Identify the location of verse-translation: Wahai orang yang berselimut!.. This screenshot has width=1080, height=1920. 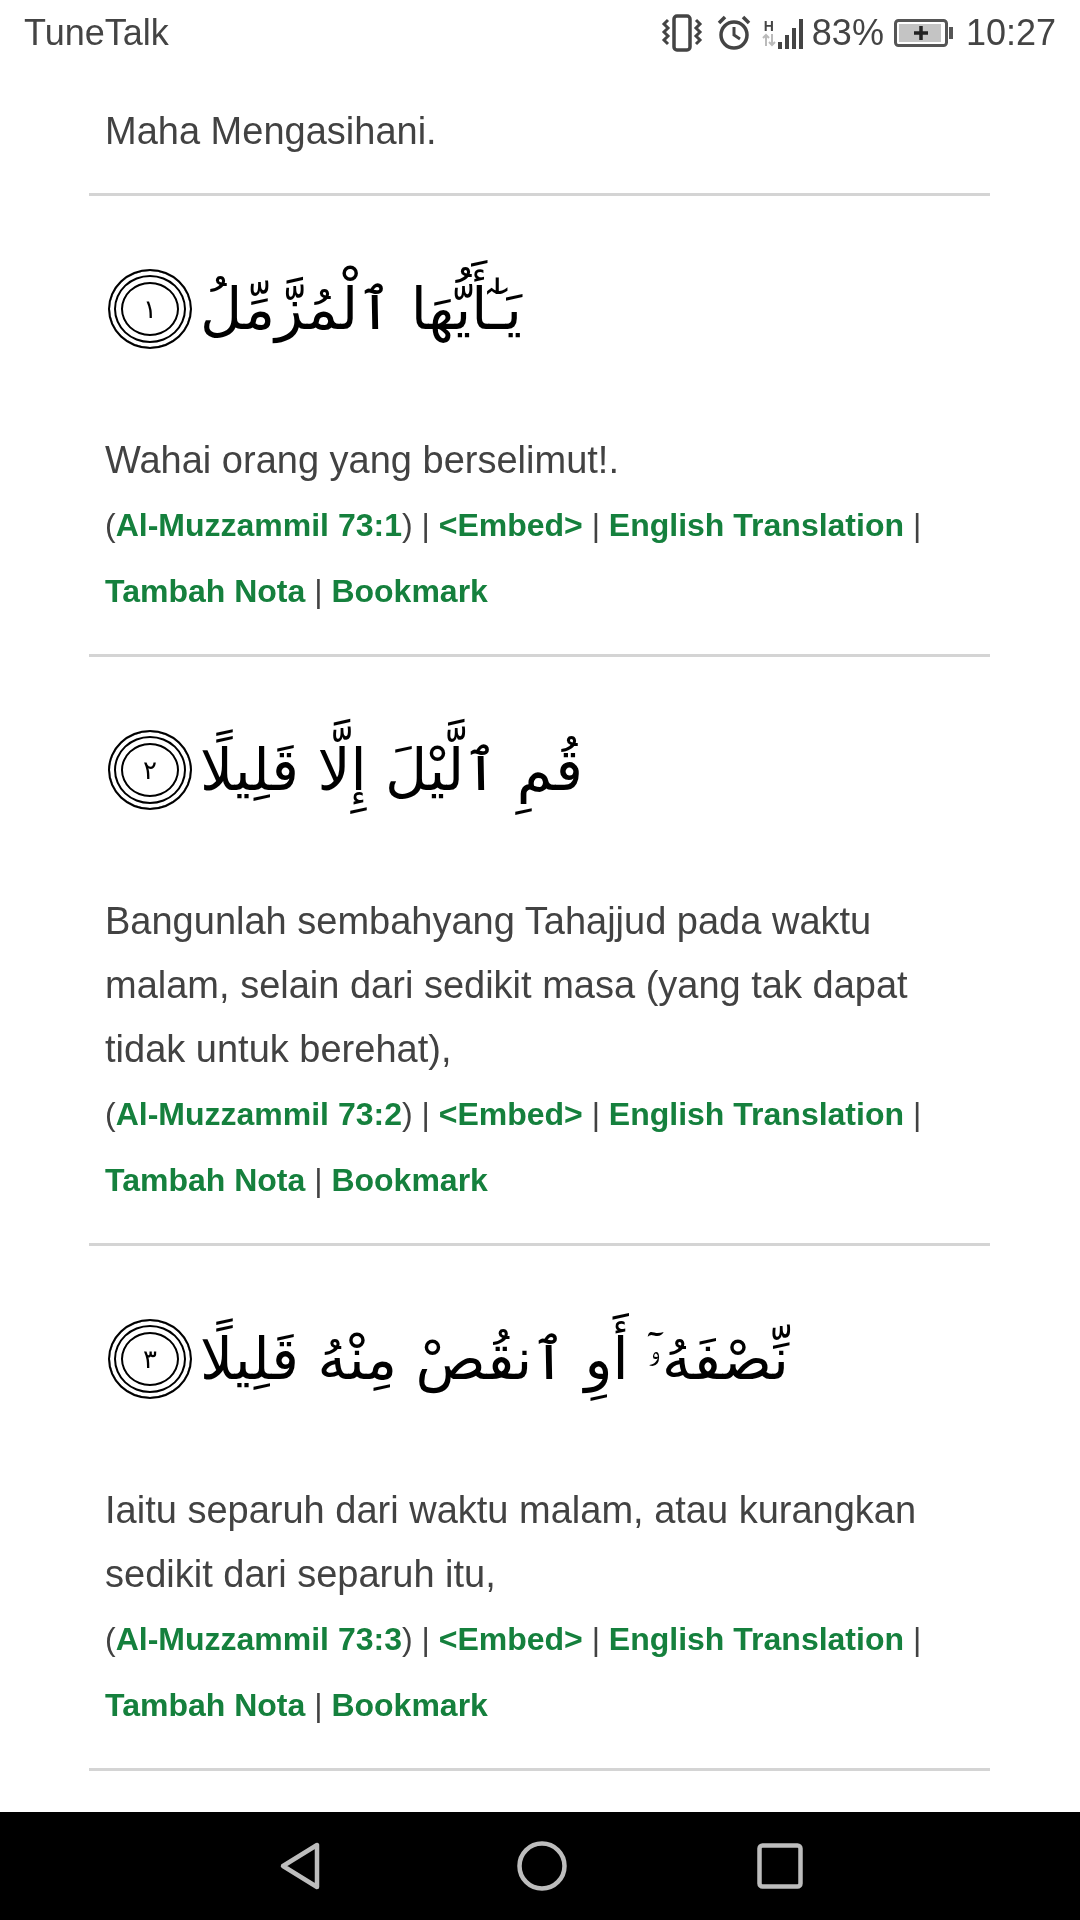
(362, 460).